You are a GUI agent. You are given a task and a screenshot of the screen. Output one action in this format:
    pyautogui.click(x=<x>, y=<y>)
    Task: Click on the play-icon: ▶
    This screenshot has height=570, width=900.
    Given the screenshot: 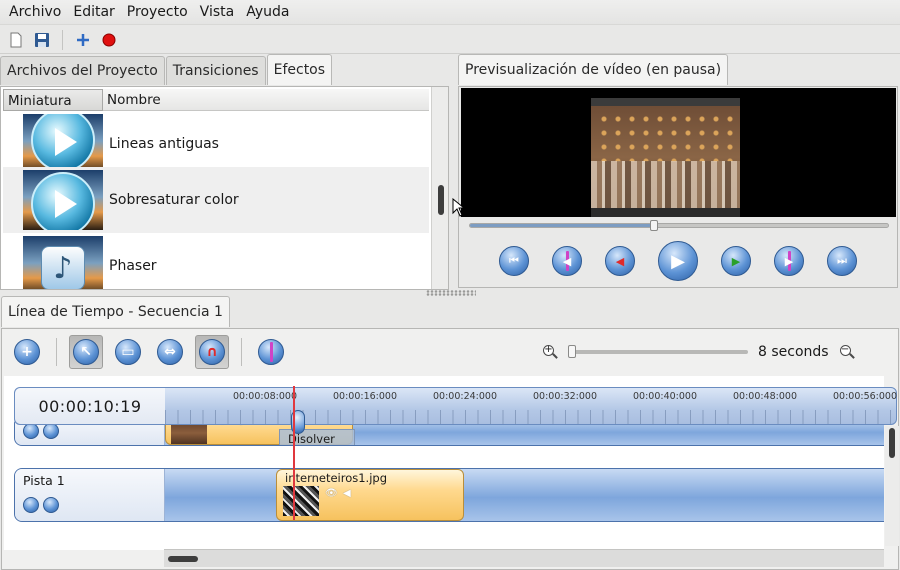 What is the action you would take?
    pyautogui.click(x=678, y=261)
    